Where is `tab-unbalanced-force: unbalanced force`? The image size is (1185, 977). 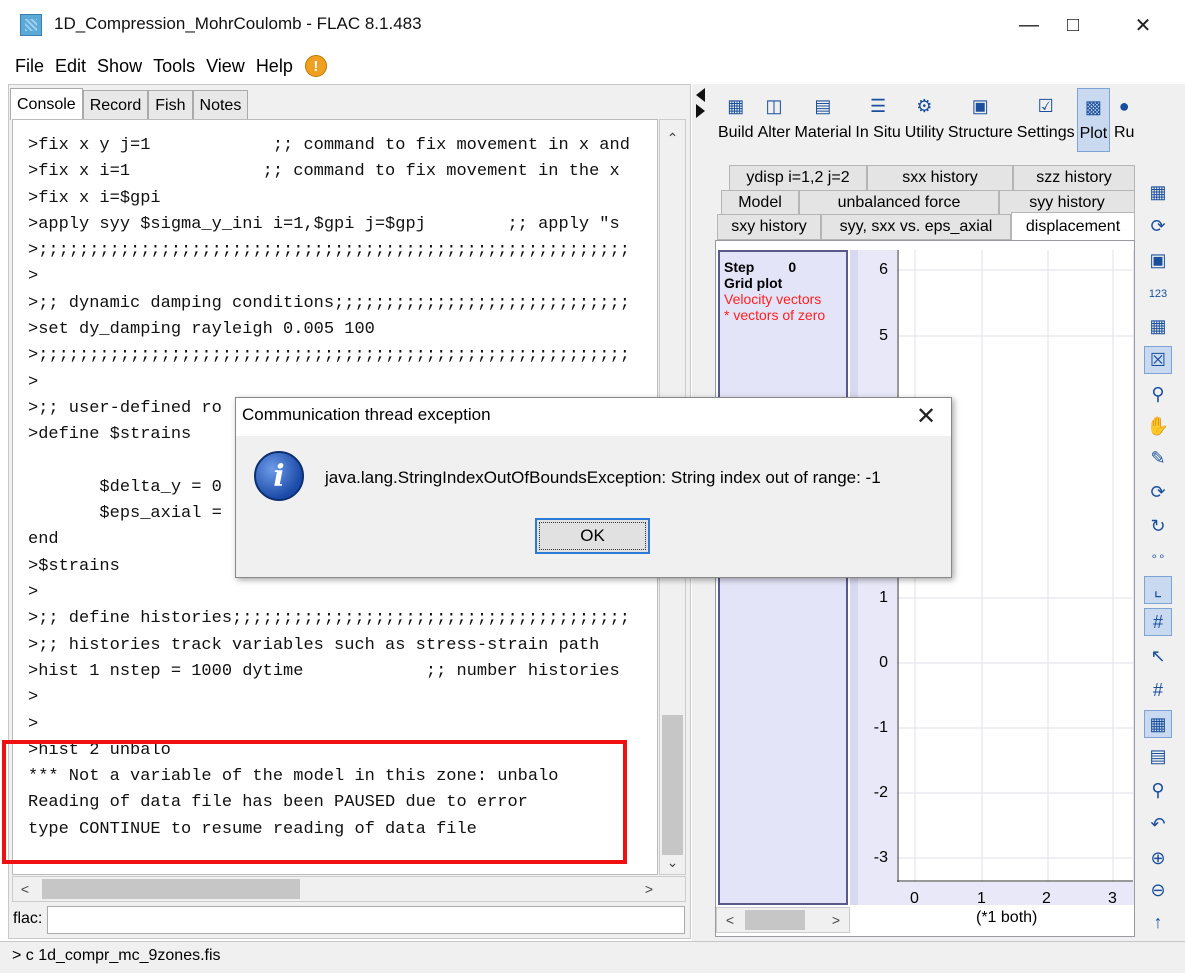
tab-unbalanced-force: unbalanced force is located at coordinates (899, 203).